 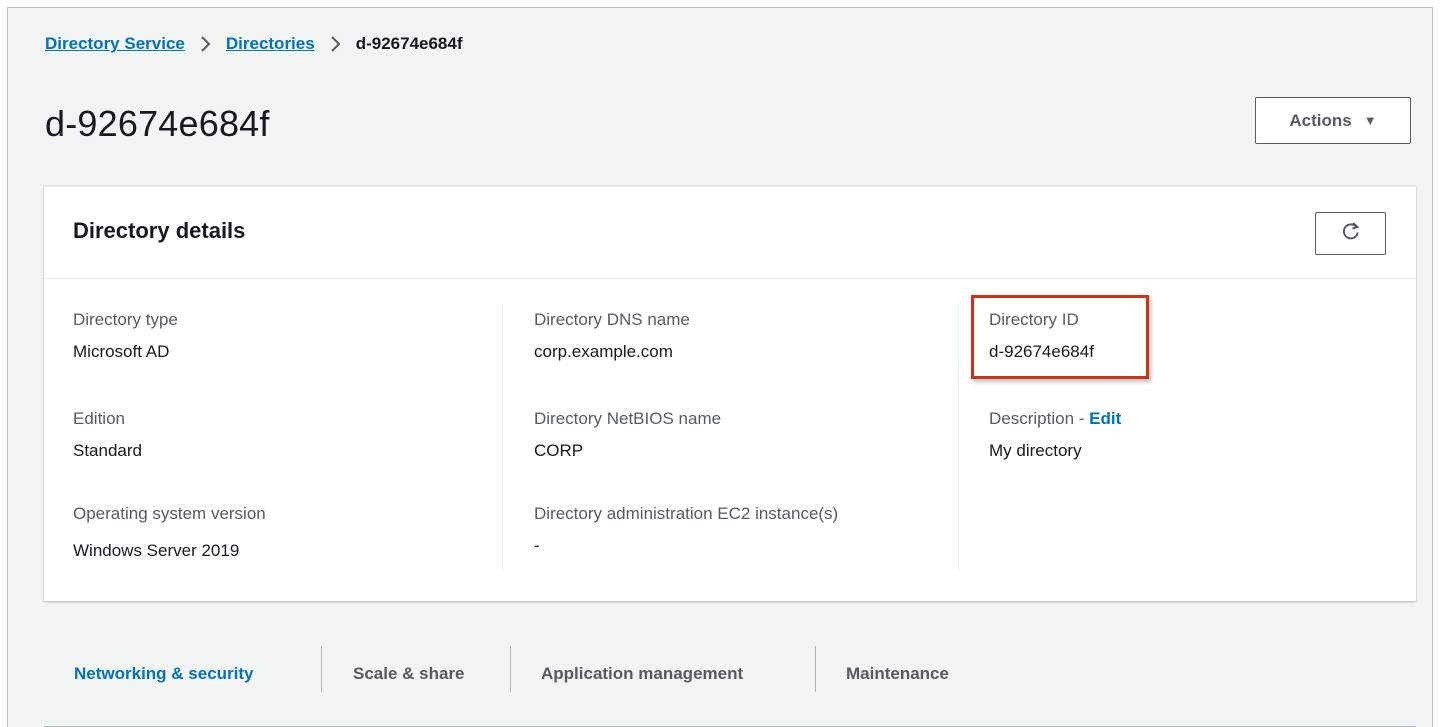 I want to click on directory-id-value: d-92674e684f, so click(x=1041, y=351).